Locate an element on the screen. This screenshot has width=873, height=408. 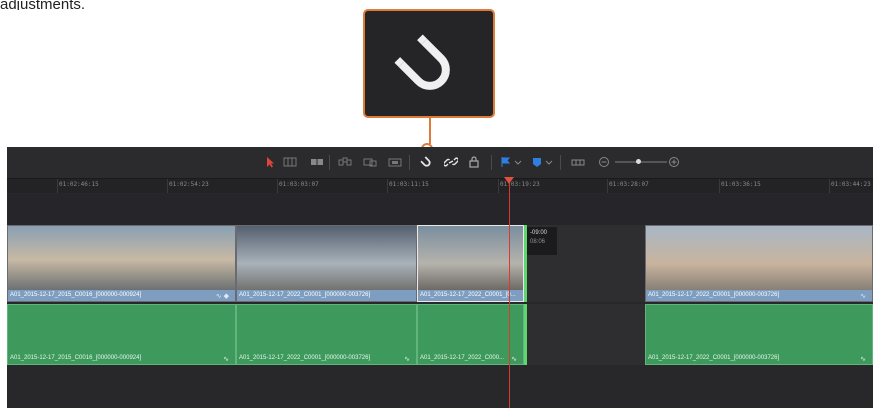
magnet-snapping-icon is located at coordinates (422, 62).